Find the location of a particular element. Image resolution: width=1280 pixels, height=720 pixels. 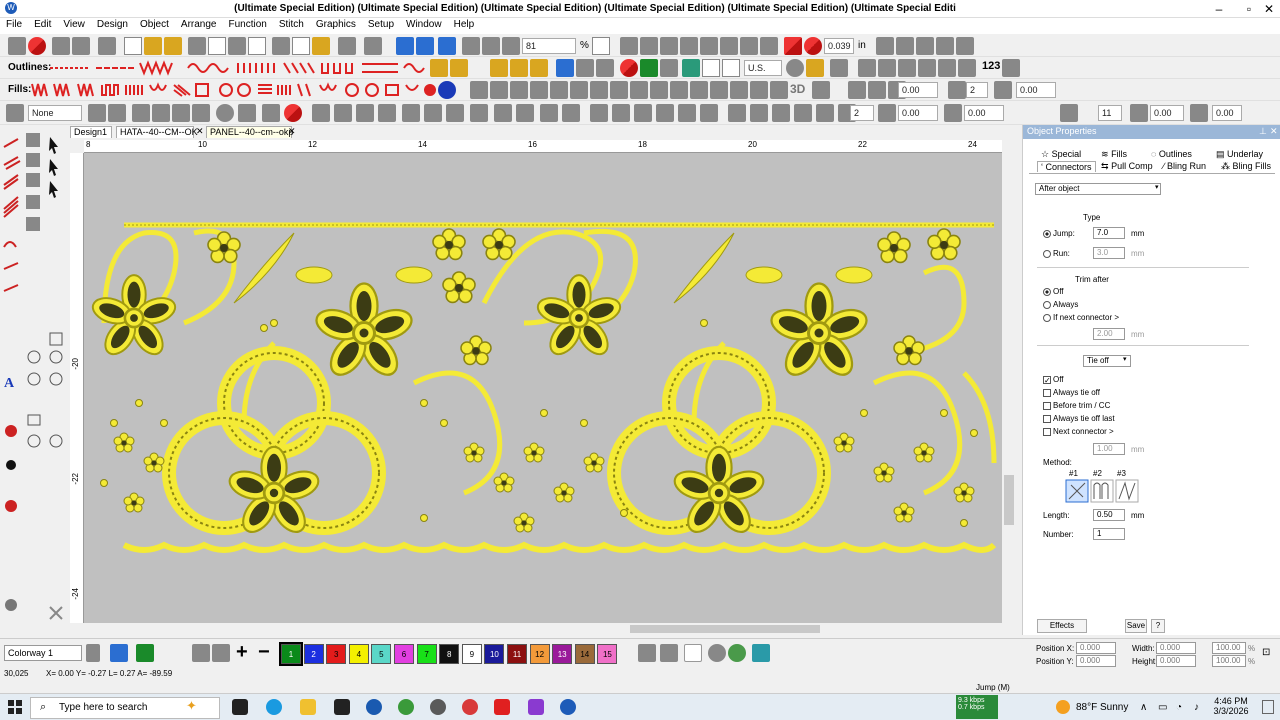

monogram-icon is located at coordinates (479, 113).